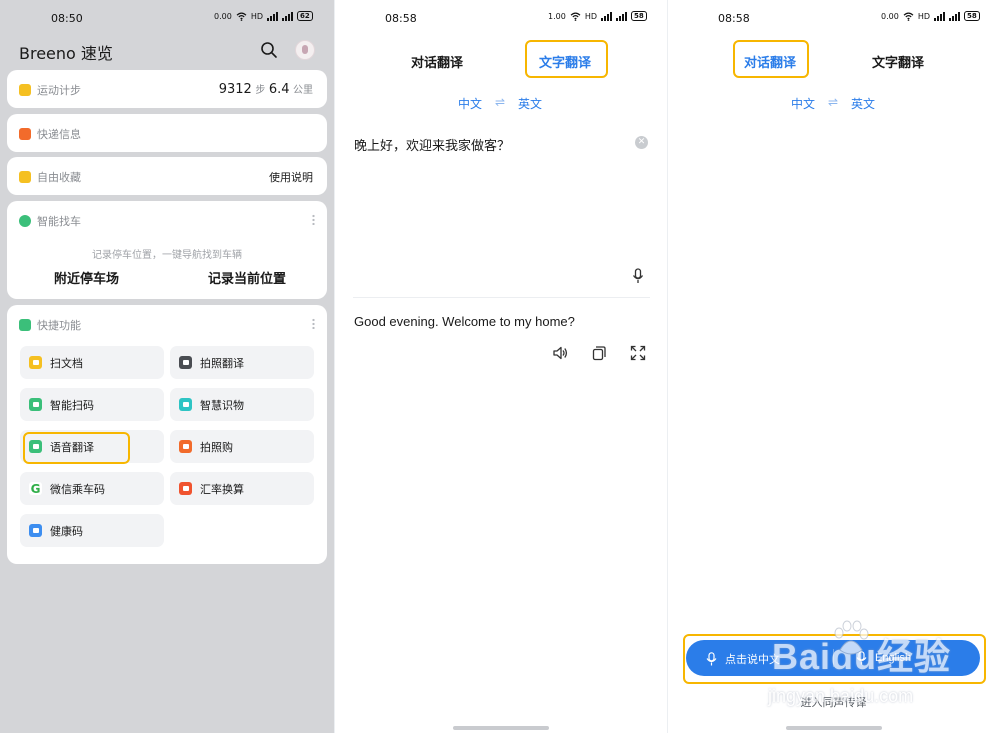 This screenshot has height=733, width=1000. What do you see at coordinates (35, 362) in the screenshot?
I see `document-icon` at bounding box center [35, 362].